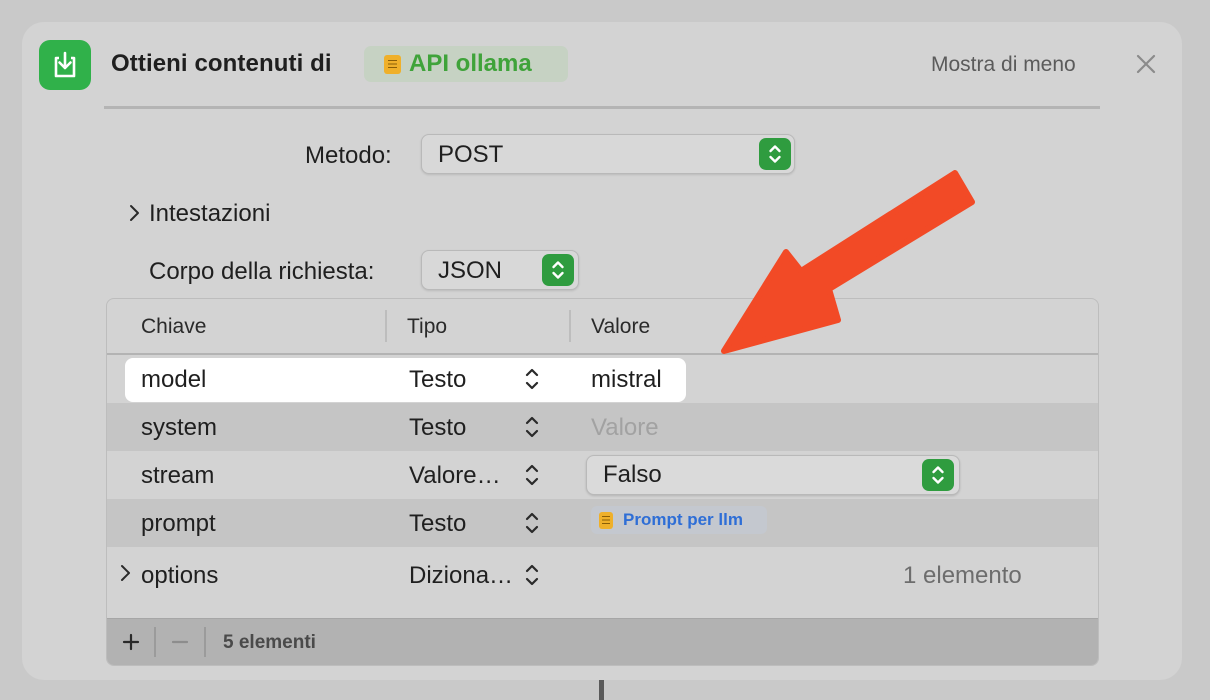 This screenshot has height=700, width=1210. I want to click on prompt-variable-chip: Prompt per llm, so click(679, 520).